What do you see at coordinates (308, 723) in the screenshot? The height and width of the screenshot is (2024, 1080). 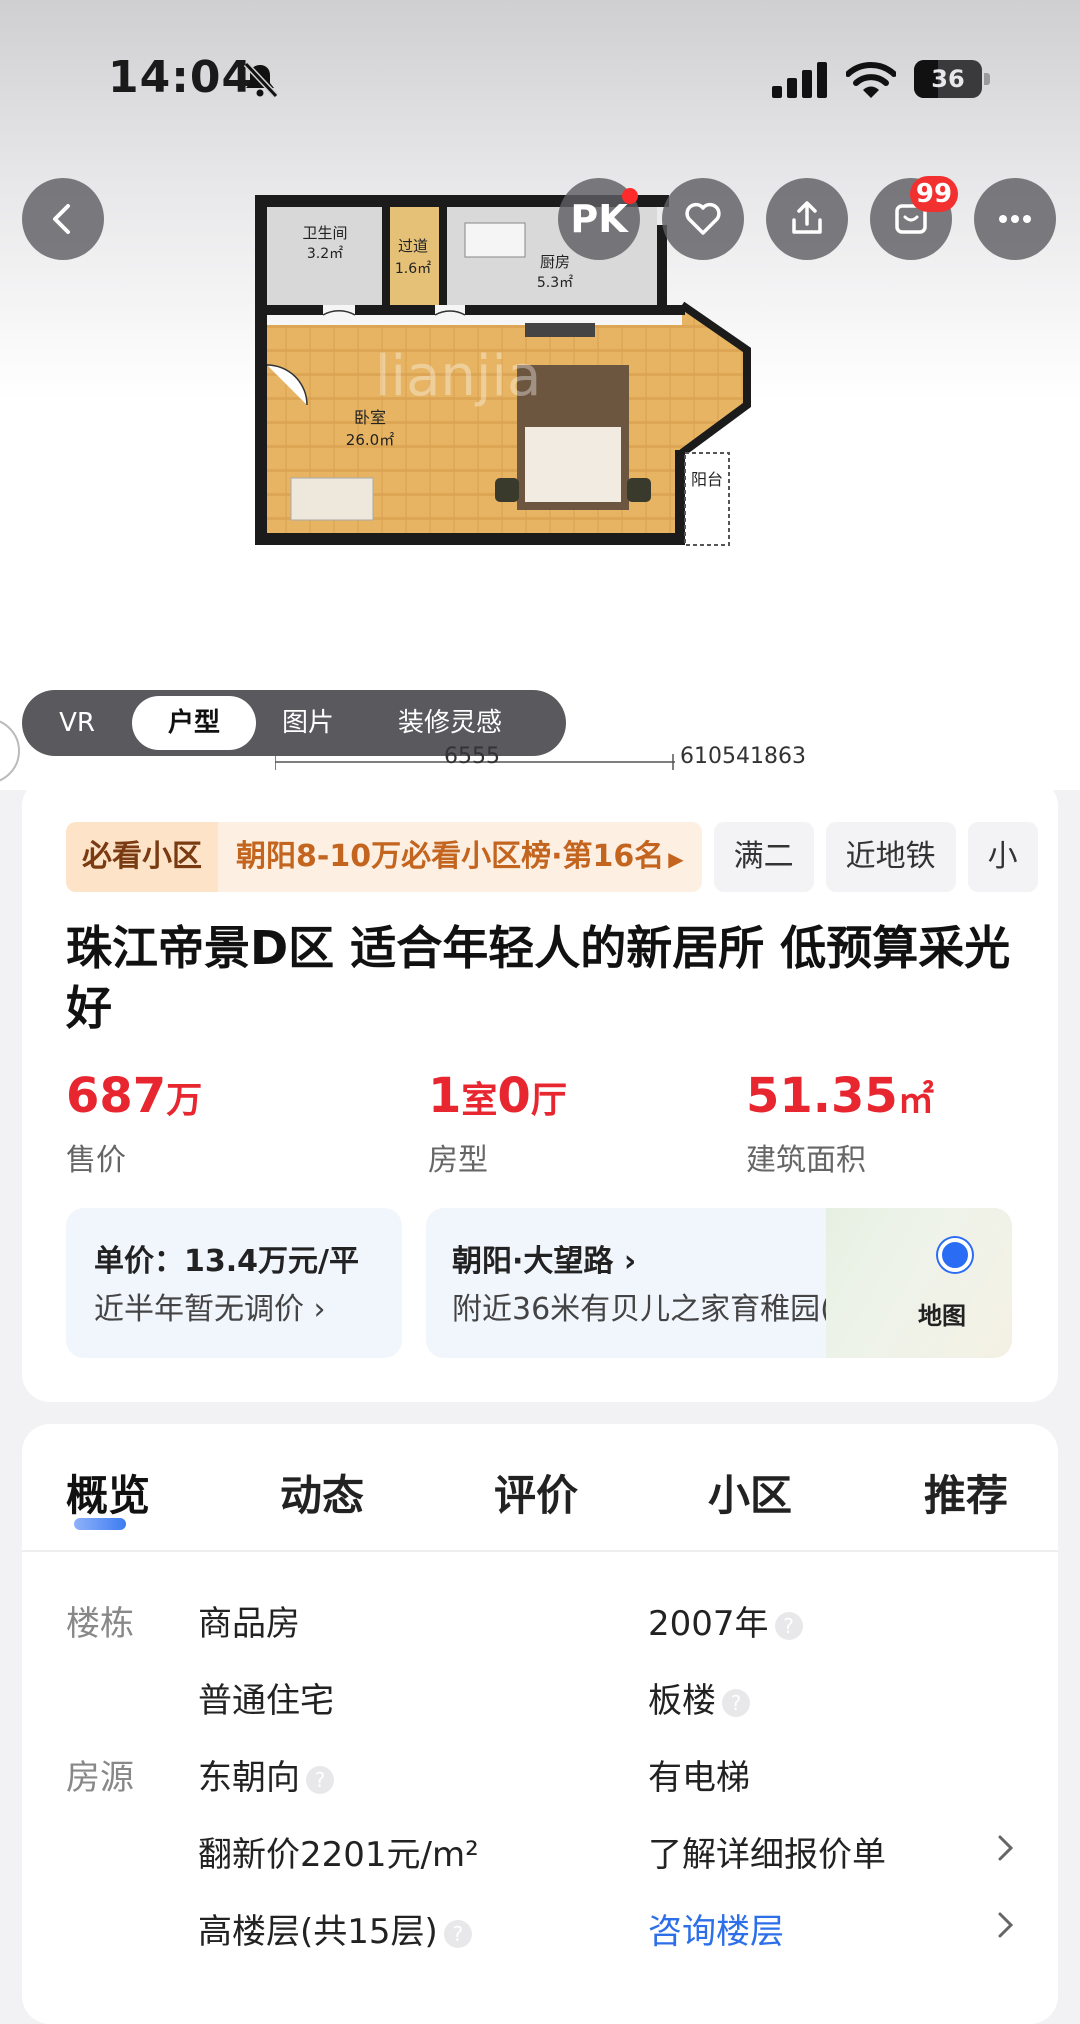 I see `media-tab-photos: 图片` at bounding box center [308, 723].